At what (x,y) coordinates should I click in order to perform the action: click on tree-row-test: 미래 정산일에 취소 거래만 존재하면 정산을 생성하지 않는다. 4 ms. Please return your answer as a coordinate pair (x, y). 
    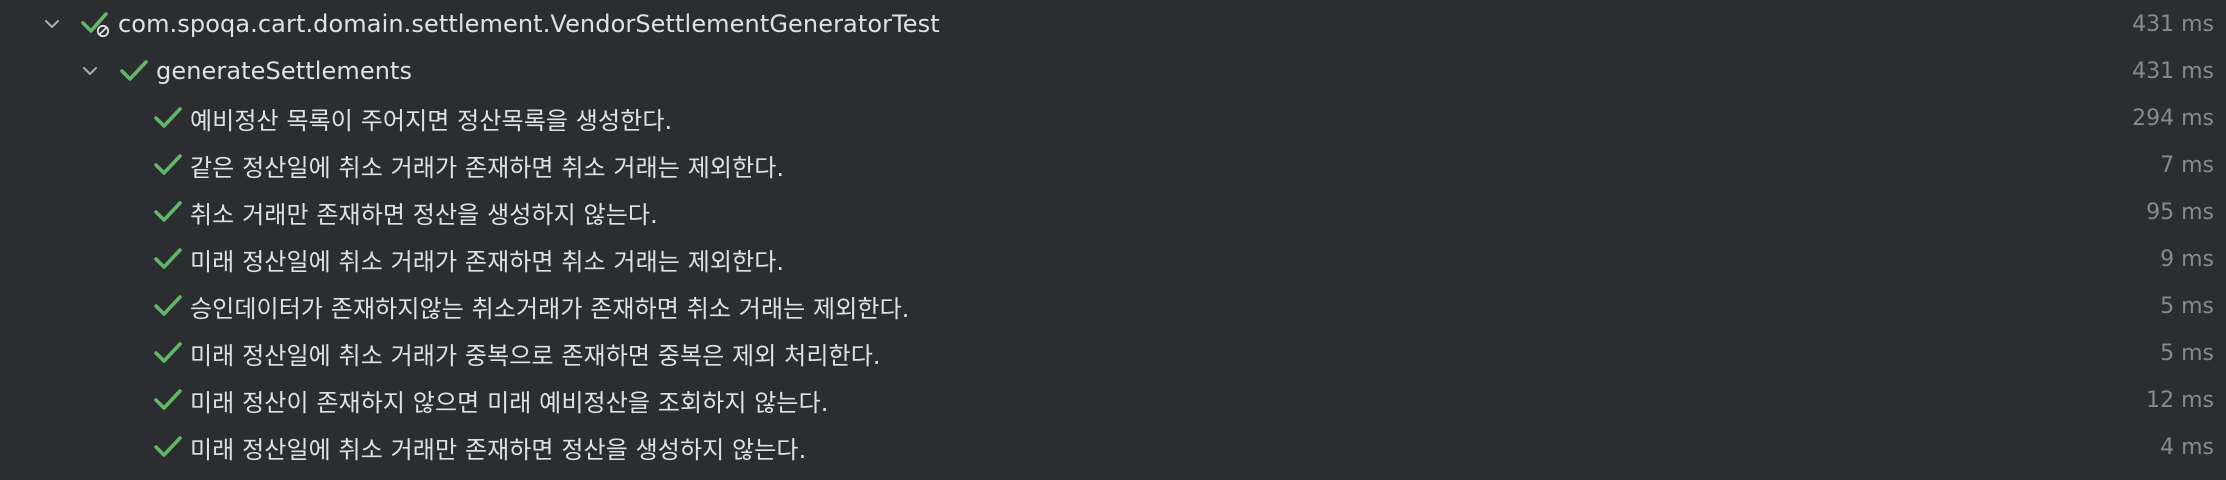
    Looking at the image, I should click on (1113, 447).